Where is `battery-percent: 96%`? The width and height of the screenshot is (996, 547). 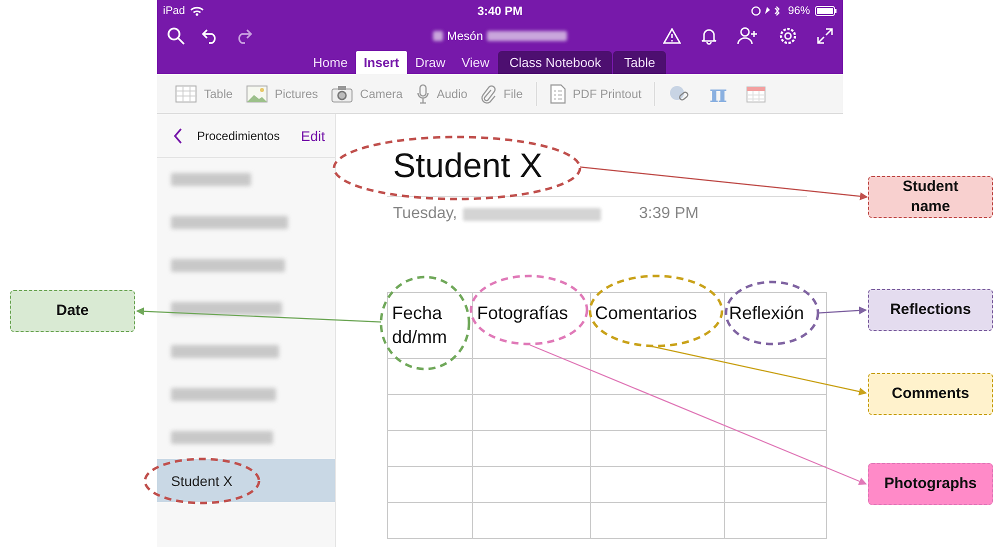
battery-percent: 96% is located at coordinates (799, 11).